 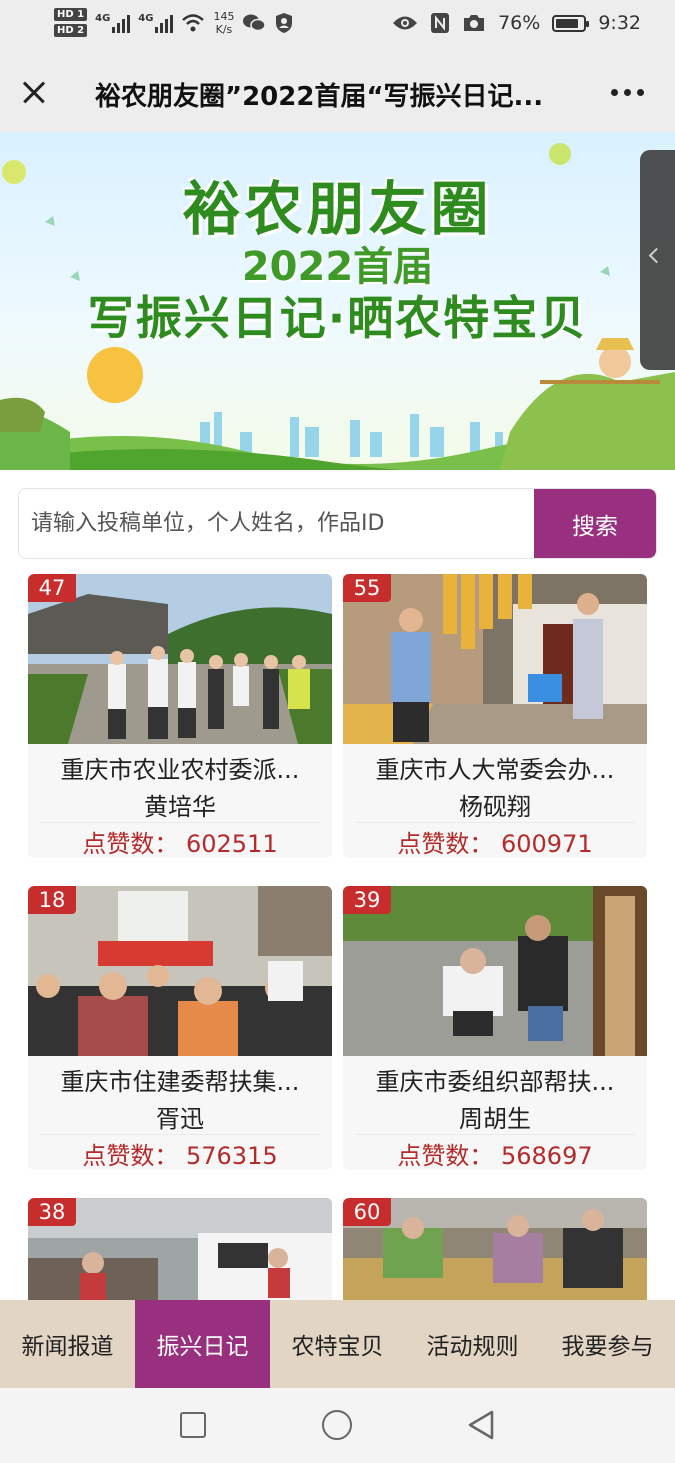 What do you see at coordinates (367, 900) in the screenshot?
I see `entry-id-badge: 39` at bounding box center [367, 900].